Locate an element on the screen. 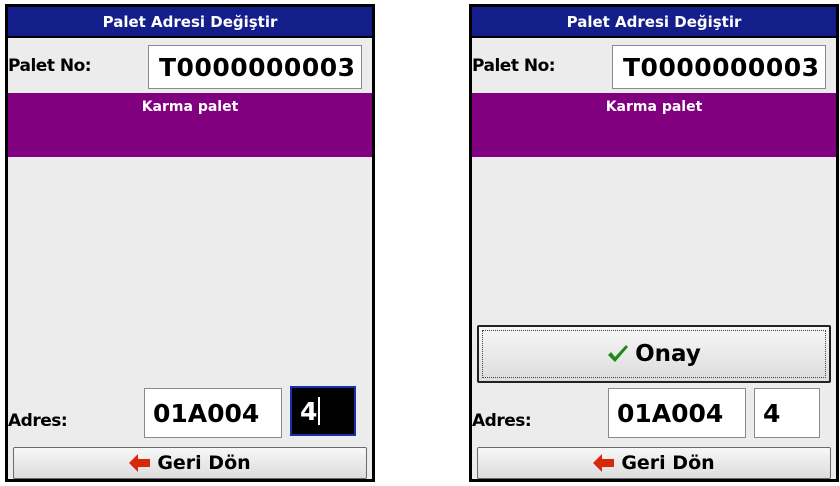 This screenshot has width=840, height=486. confirm-button-label: Onay is located at coordinates (668, 354).